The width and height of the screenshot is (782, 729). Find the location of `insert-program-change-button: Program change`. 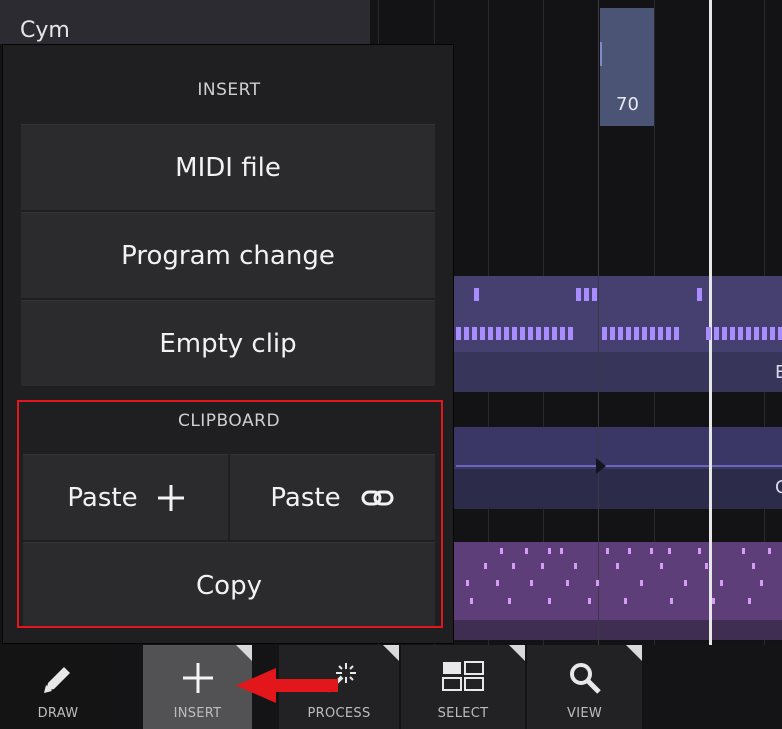

insert-program-change-button: Program change is located at coordinates (228, 255).